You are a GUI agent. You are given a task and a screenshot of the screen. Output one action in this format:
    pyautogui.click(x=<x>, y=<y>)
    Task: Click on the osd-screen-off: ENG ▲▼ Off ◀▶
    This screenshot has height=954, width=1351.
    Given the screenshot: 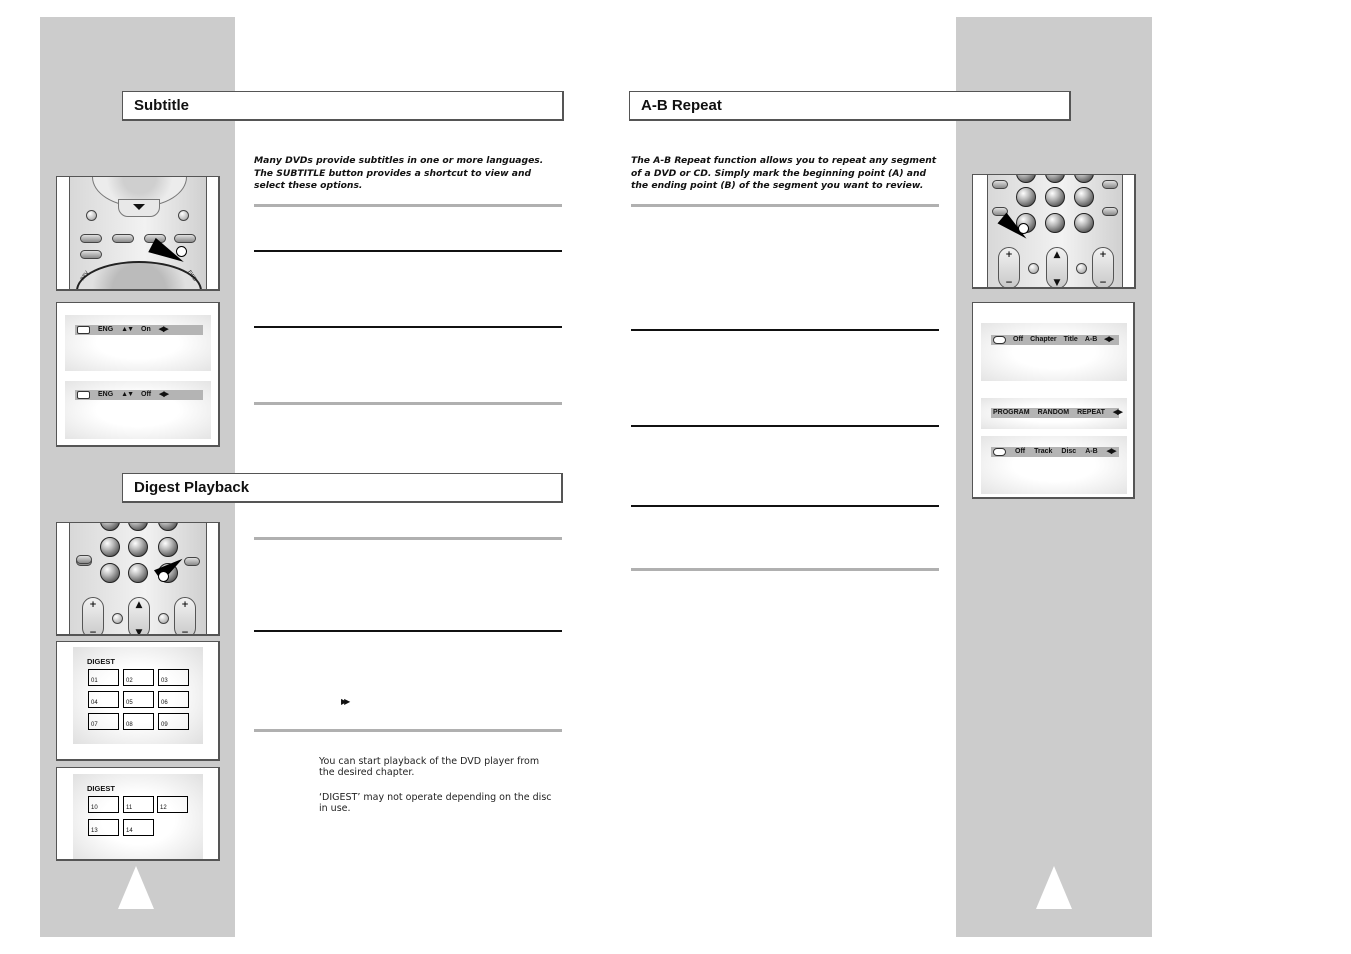 What is the action you would take?
    pyautogui.click(x=138, y=410)
    